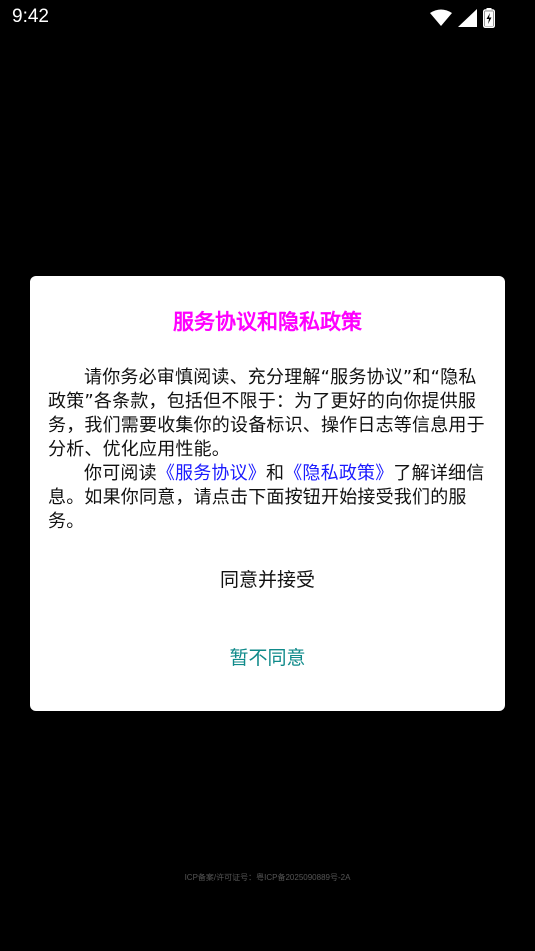 The height and width of the screenshot is (951, 535). What do you see at coordinates (267, 877) in the screenshot?
I see `icp-license-text: ICP备案/许可证号：粤ICP备2025090889号-2A` at bounding box center [267, 877].